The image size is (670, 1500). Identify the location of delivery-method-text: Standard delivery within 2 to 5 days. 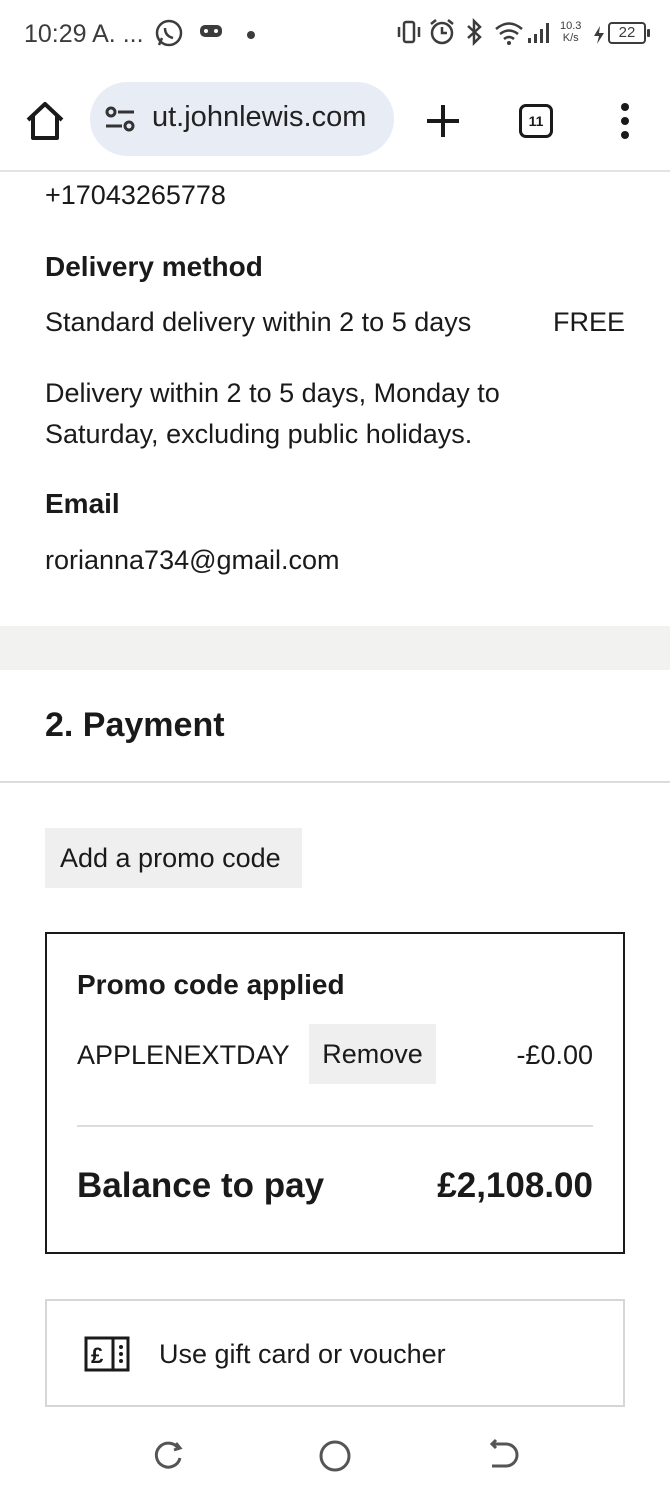
(258, 322).